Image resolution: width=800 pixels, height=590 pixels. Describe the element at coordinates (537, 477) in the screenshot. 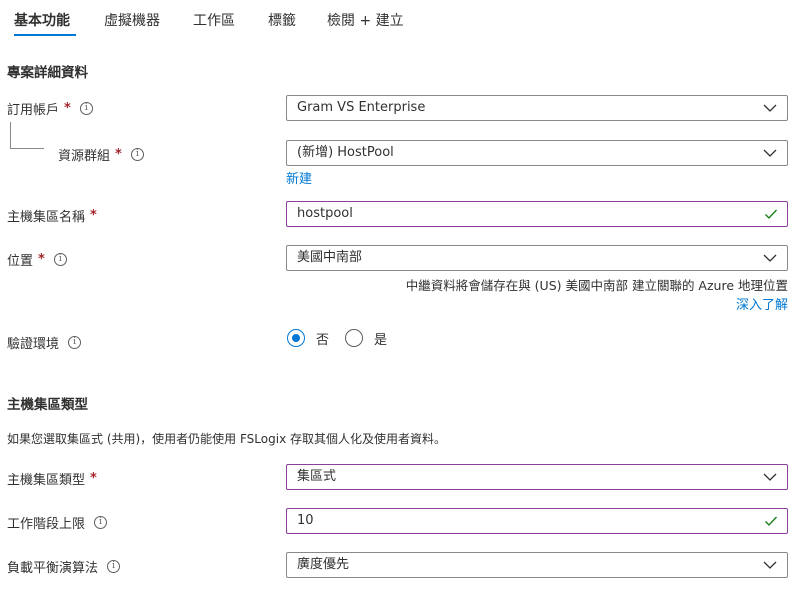

I see `hostpool-type-dropdown: 集區式` at that location.